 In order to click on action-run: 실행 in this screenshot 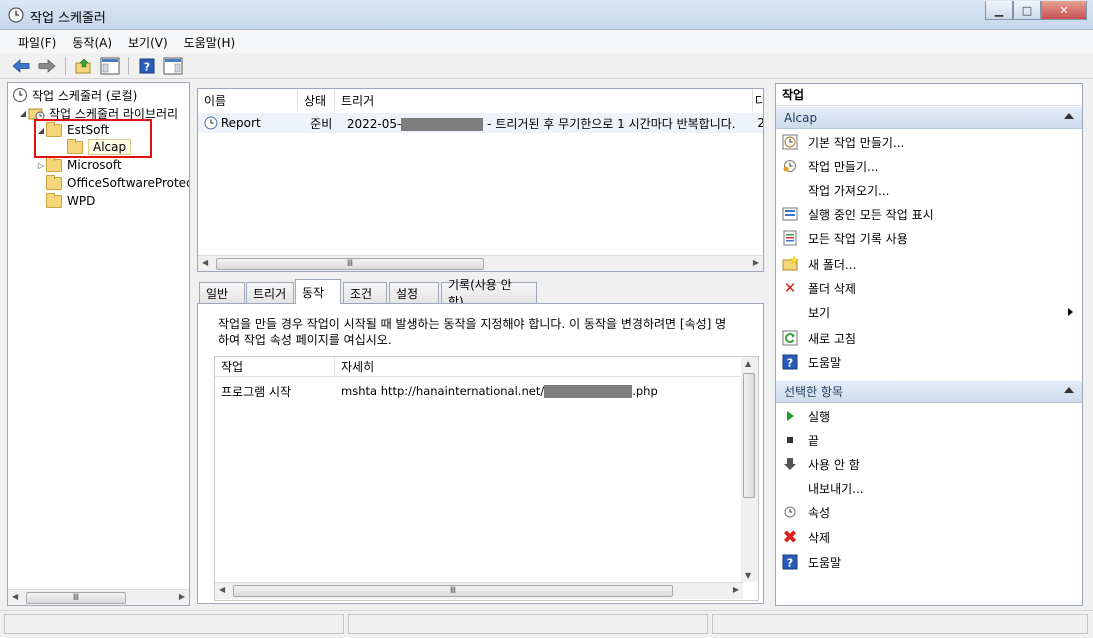, I will do `click(929, 416)`.